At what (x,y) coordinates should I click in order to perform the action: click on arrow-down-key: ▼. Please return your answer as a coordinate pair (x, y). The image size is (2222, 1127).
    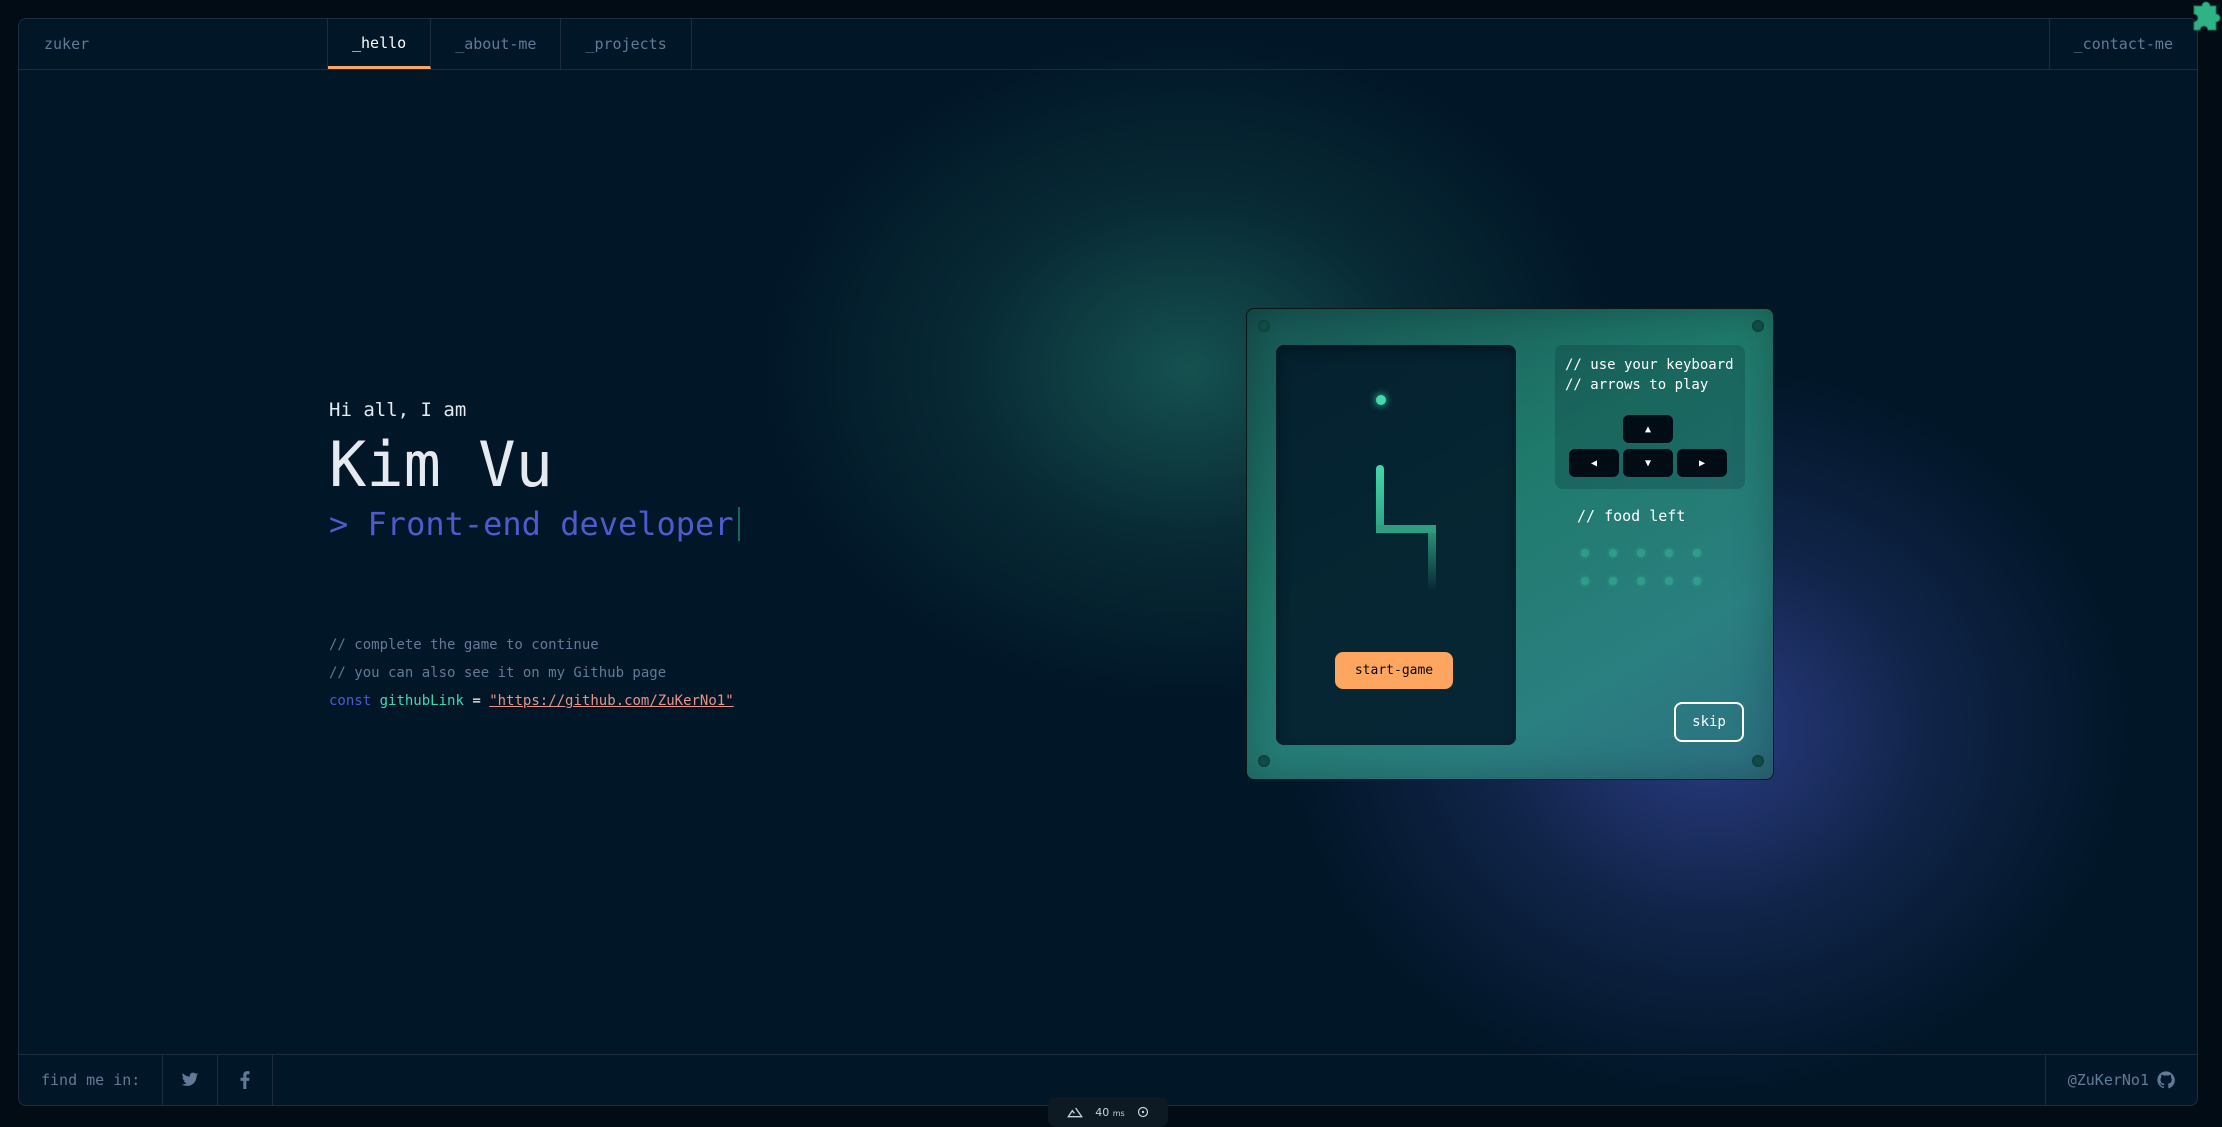
    Looking at the image, I should click on (1648, 463).